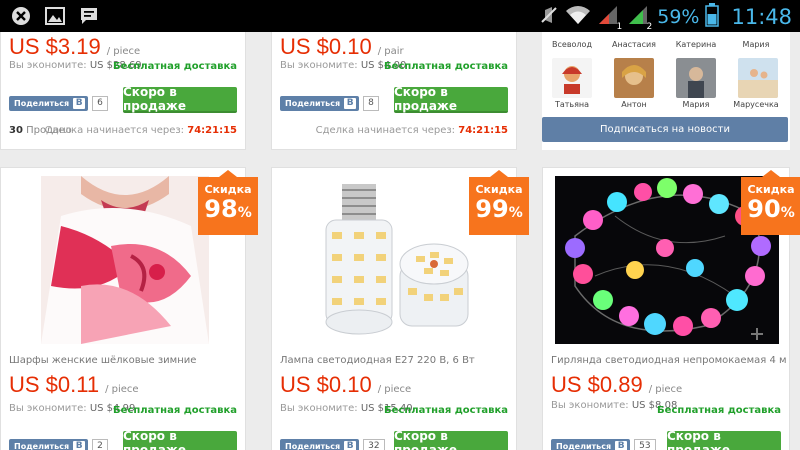  I want to click on share-count: 6, so click(100, 103).